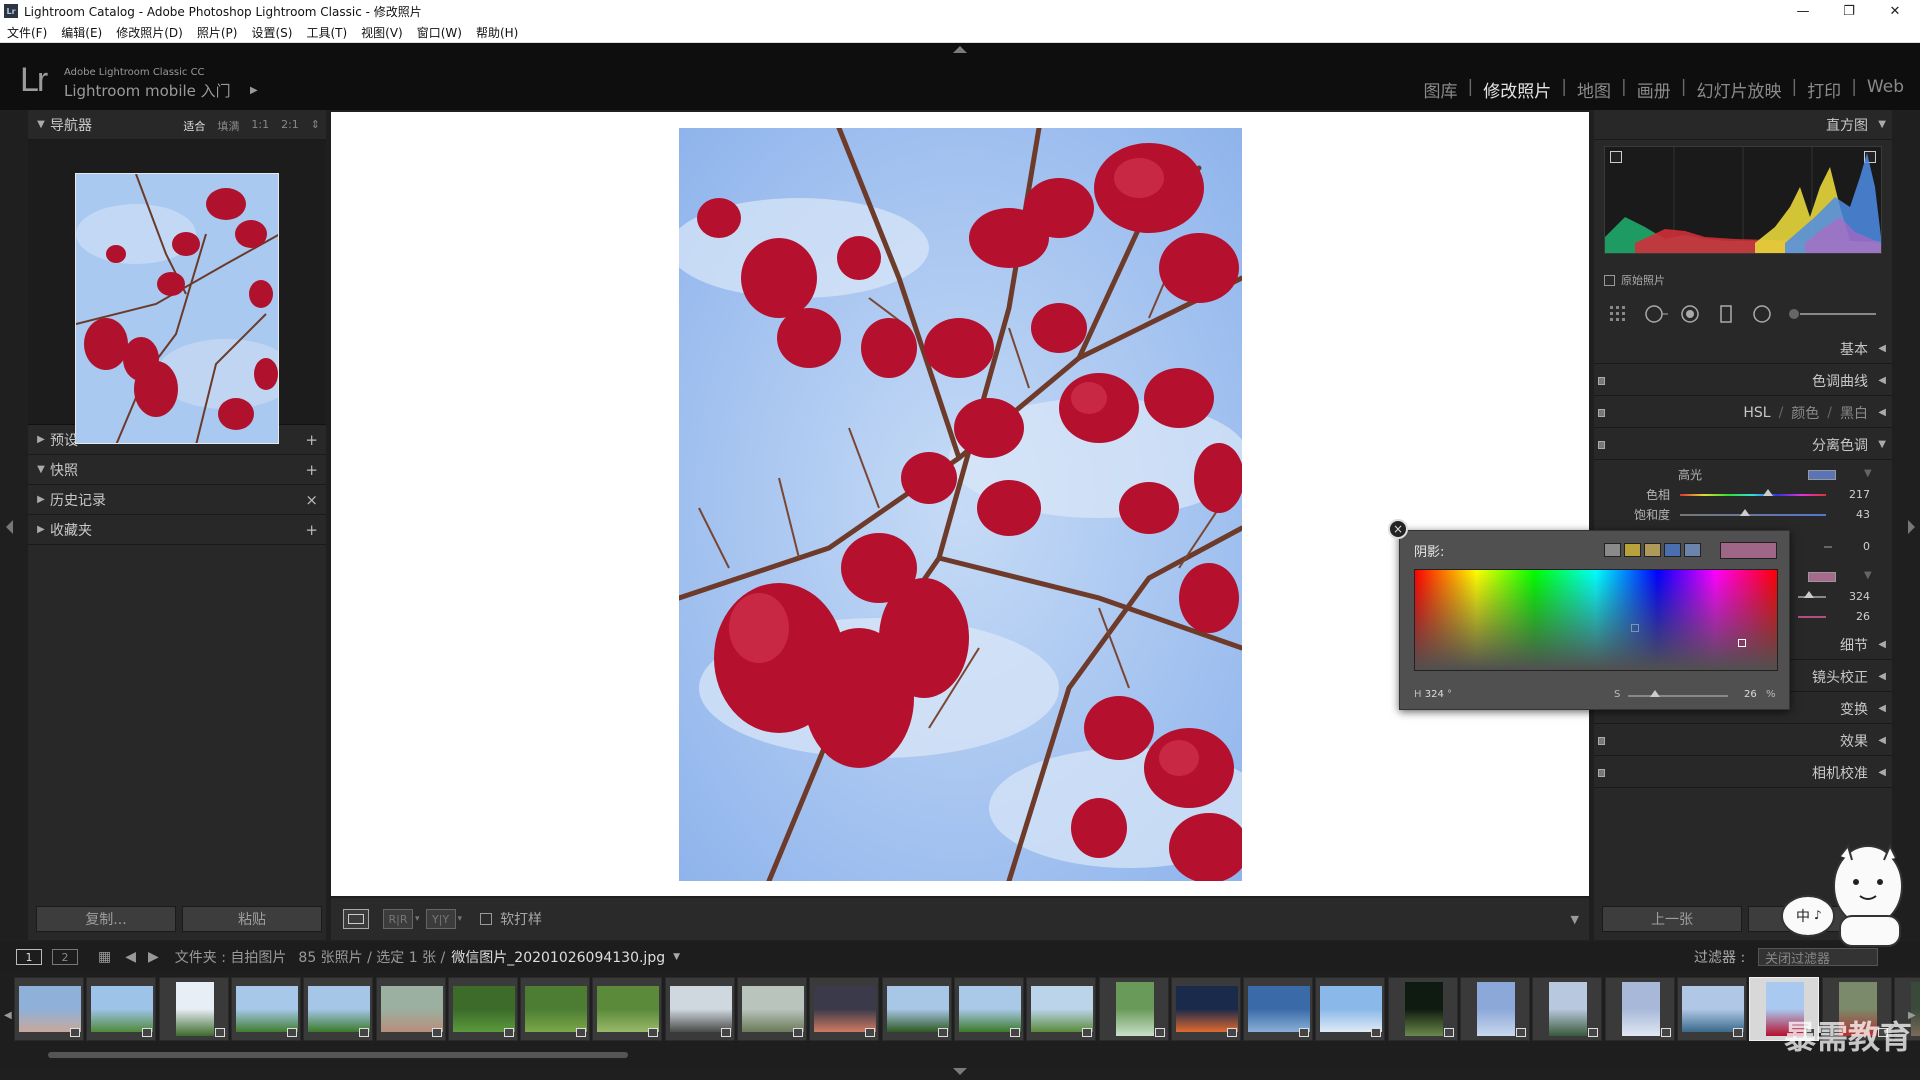  What do you see at coordinates (315, 126) in the screenshot?
I see `zoom-more: ⇕` at bounding box center [315, 126].